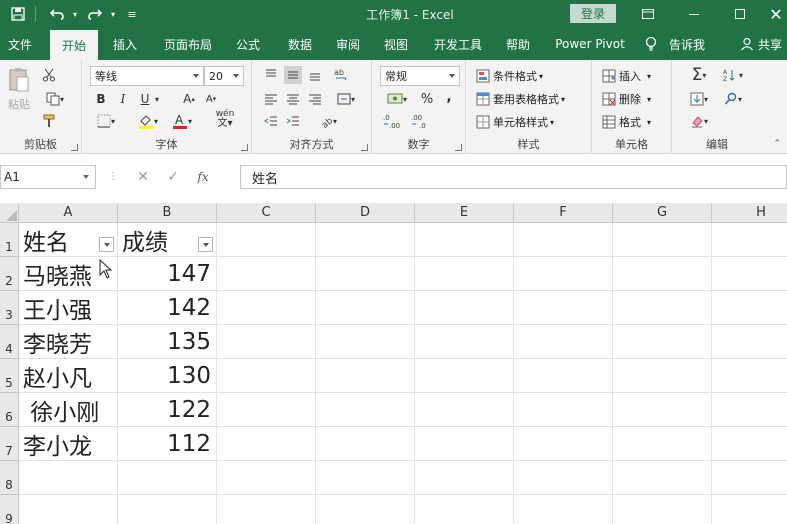 Image resolution: width=787 pixels, height=524 pixels. I want to click on accounting-format-icon: ▾, so click(397, 99).